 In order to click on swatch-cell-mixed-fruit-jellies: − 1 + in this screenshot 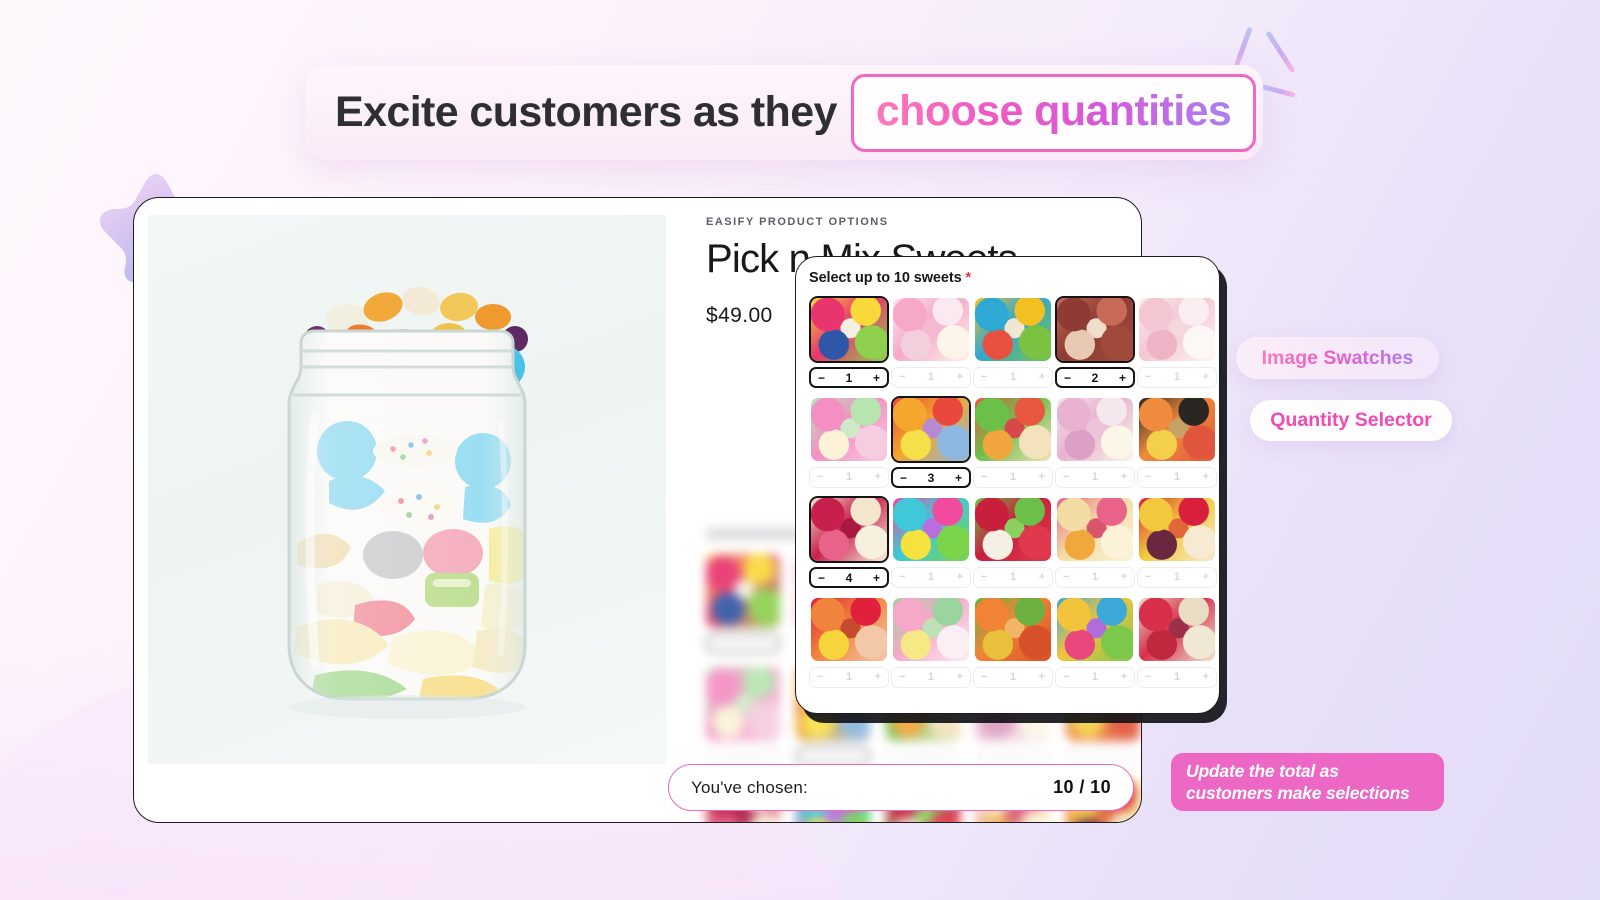, I will do `click(1177, 542)`.